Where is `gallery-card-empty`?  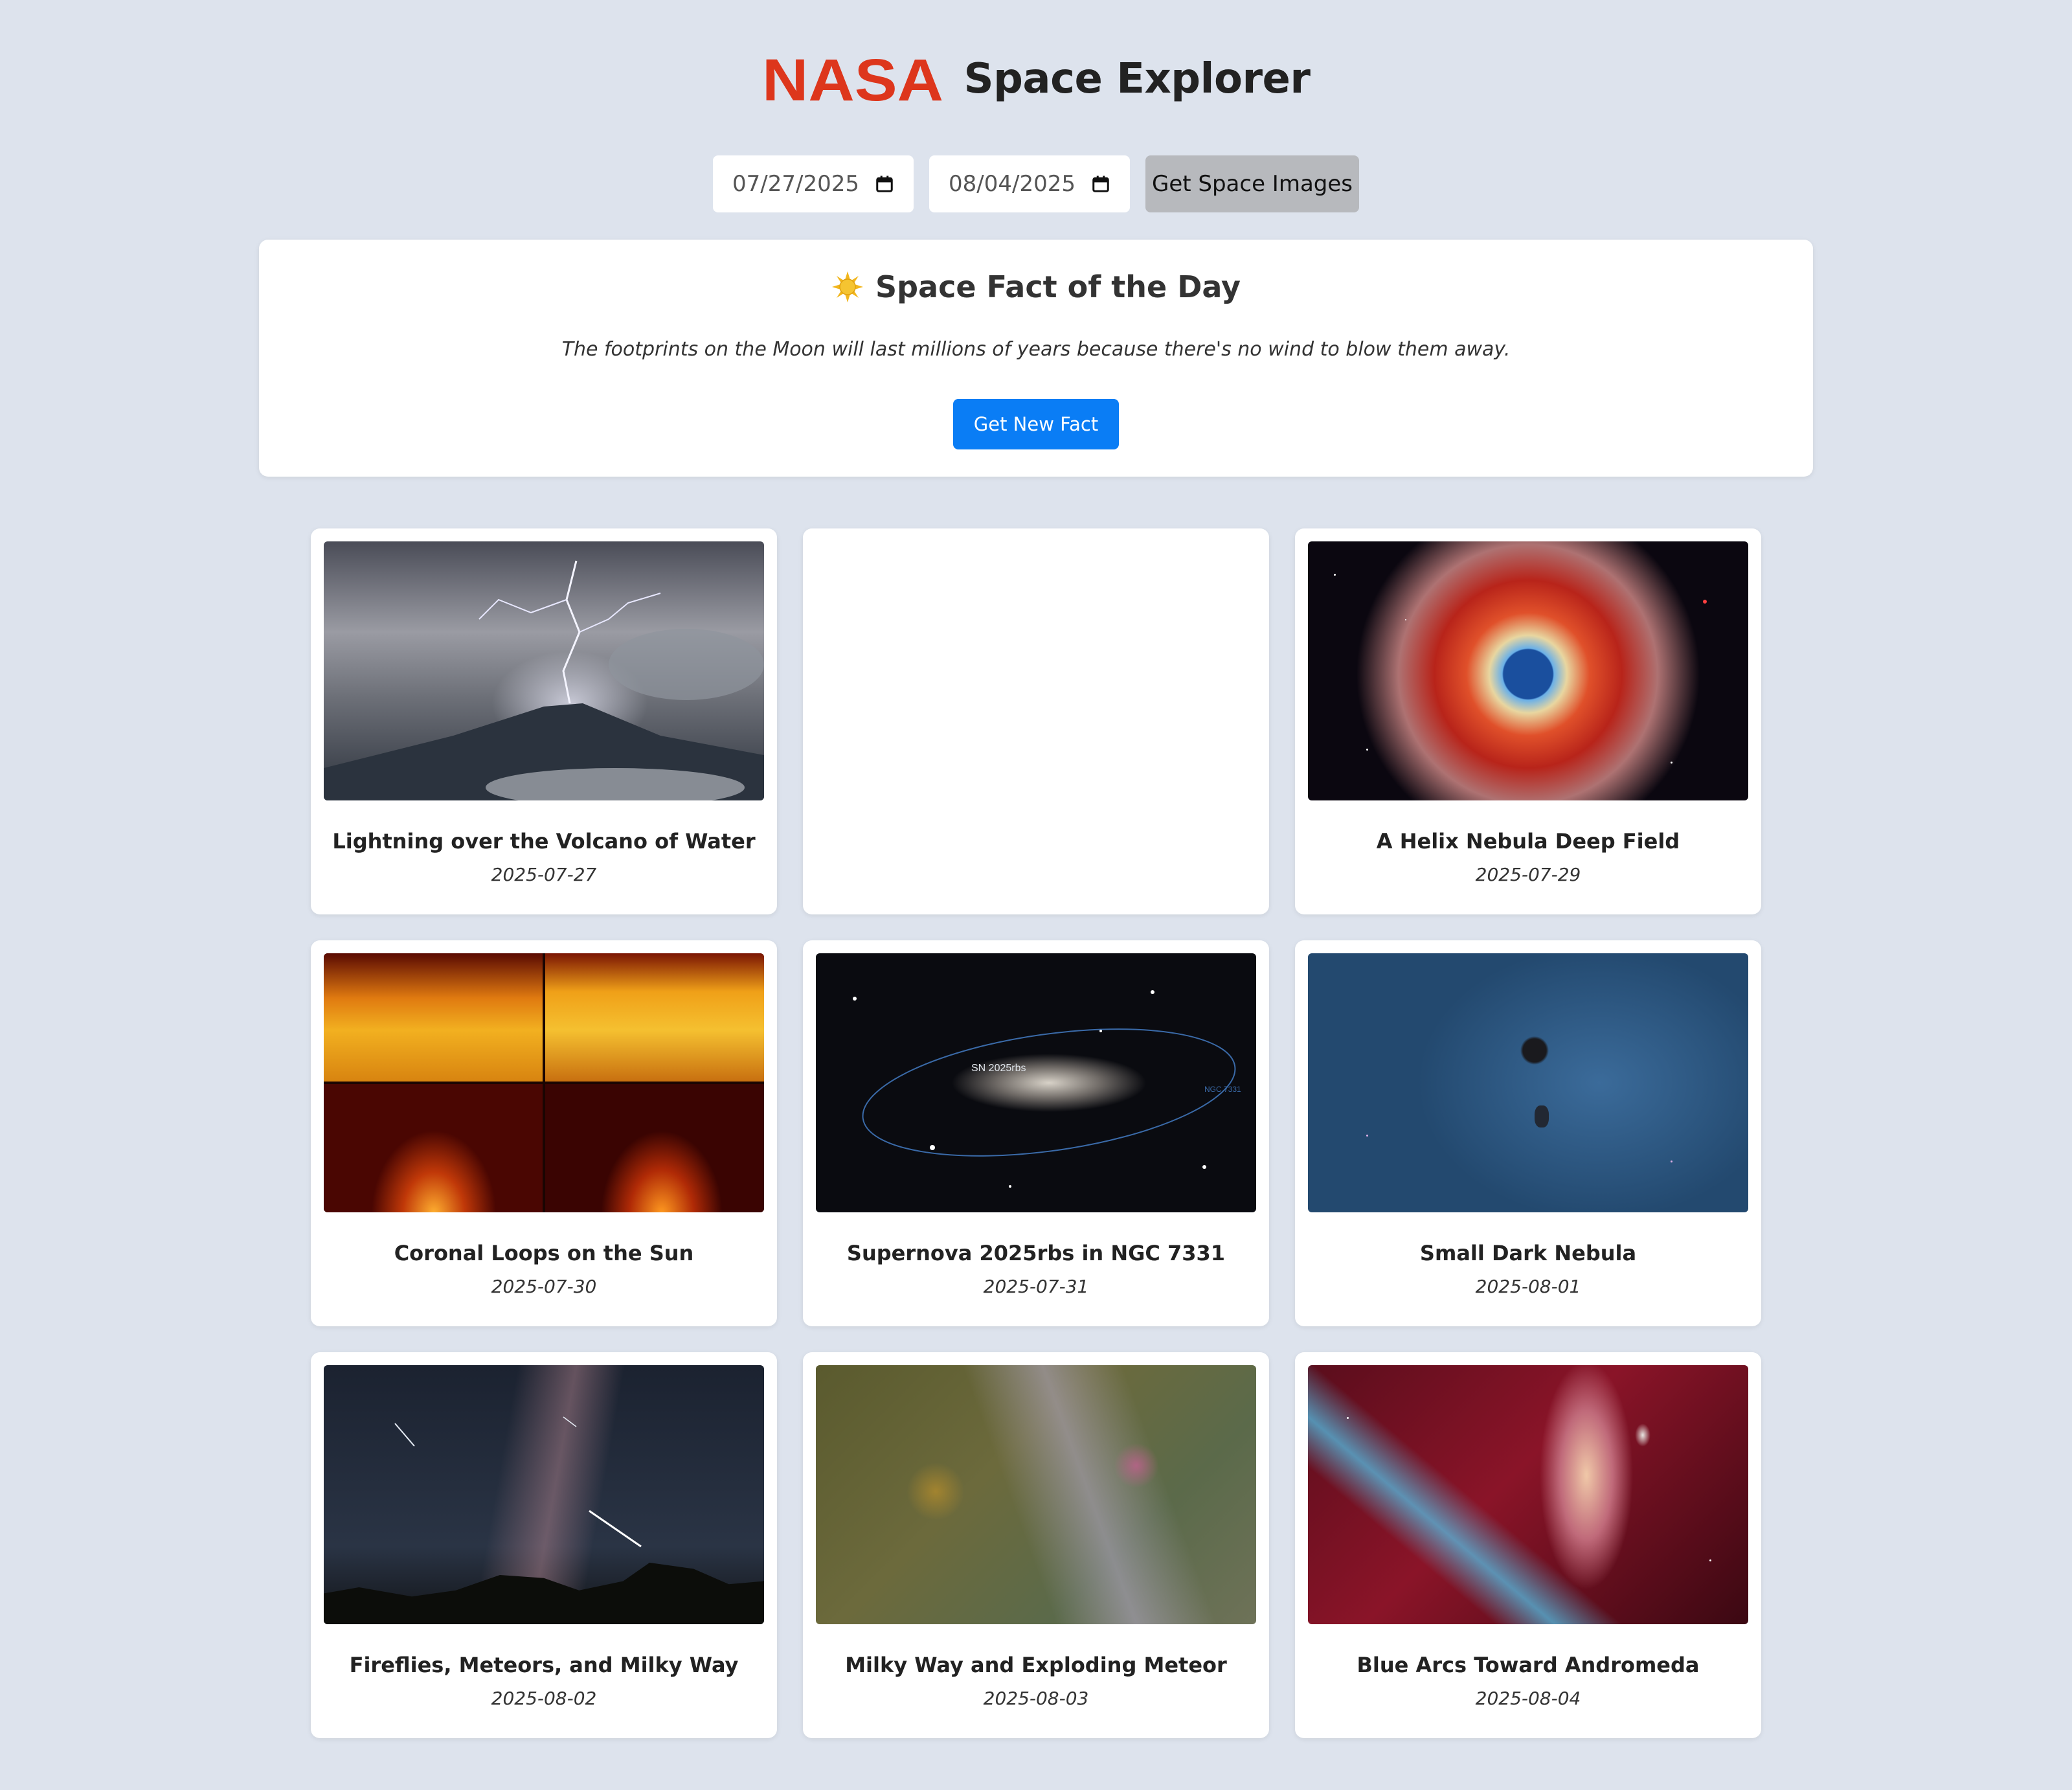 gallery-card-empty is located at coordinates (1036, 721).